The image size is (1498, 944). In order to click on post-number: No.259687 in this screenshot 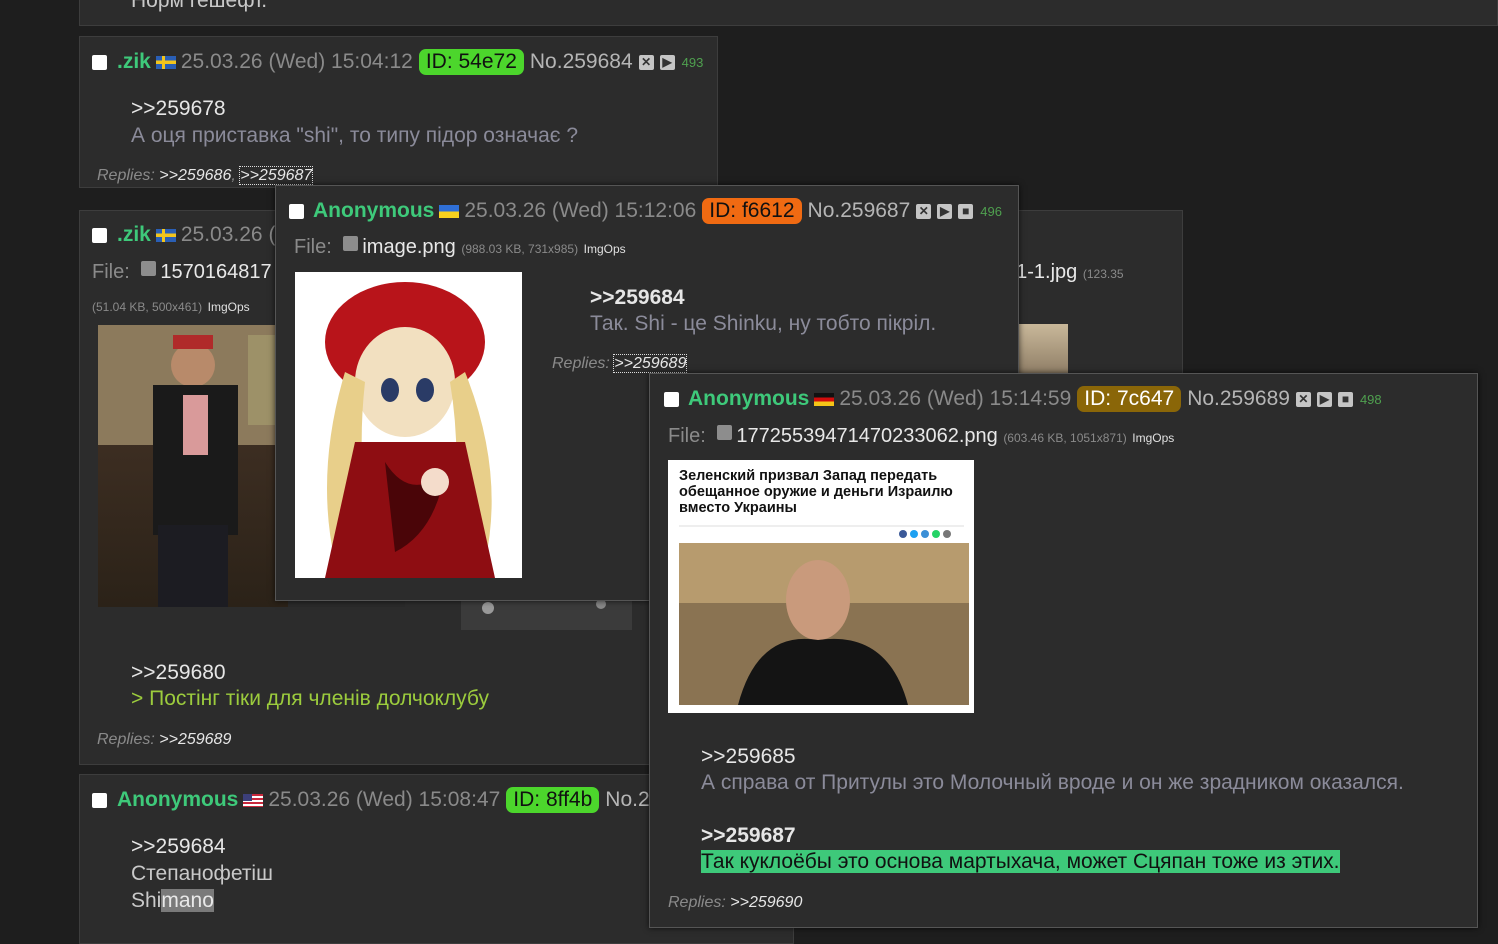, I will do `click(859, 211)`.